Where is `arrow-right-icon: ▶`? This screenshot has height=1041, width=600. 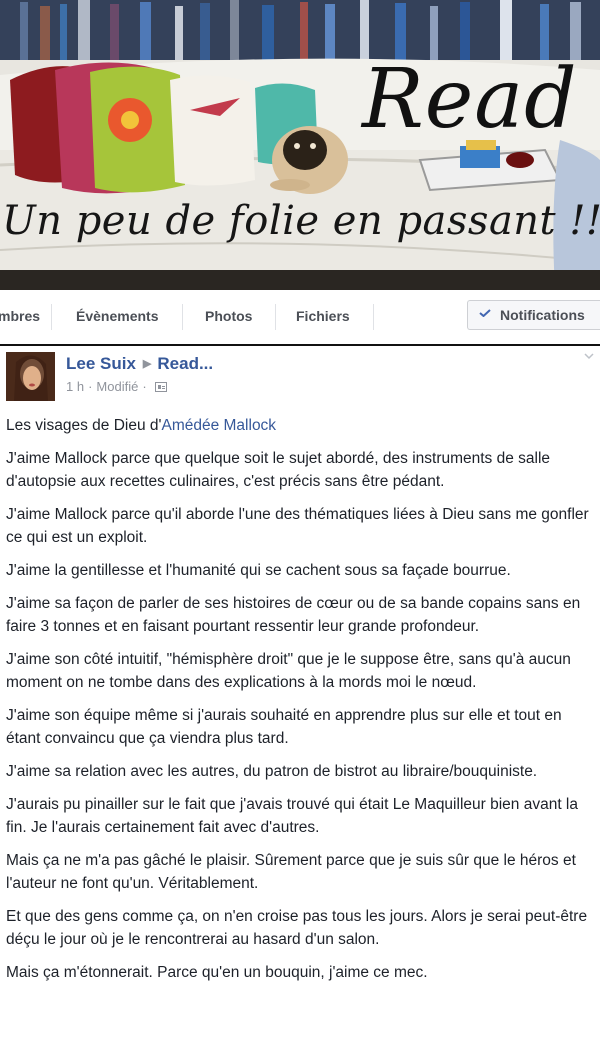
arrow-right-icon: ▶ is located at coordinates (147, 364).